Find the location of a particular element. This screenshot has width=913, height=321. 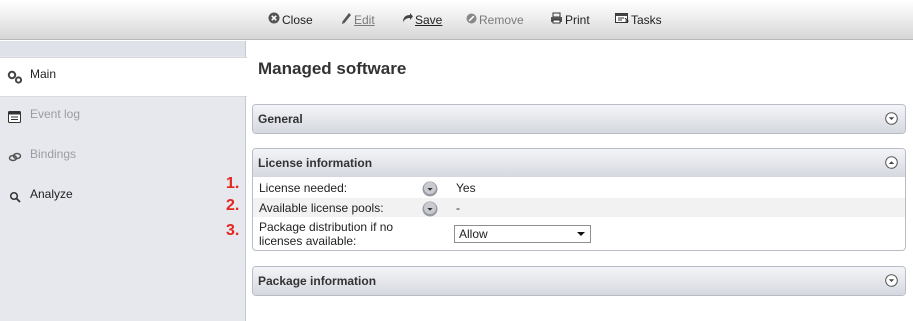

print-button: Print is located at coordinates (570, 20).